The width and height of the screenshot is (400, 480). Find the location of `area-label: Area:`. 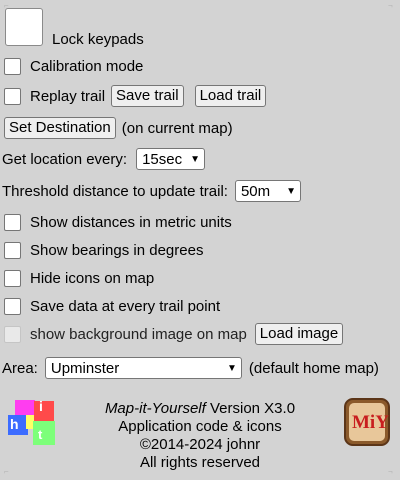

area-label: Area: is located at coordinates (20, 368).